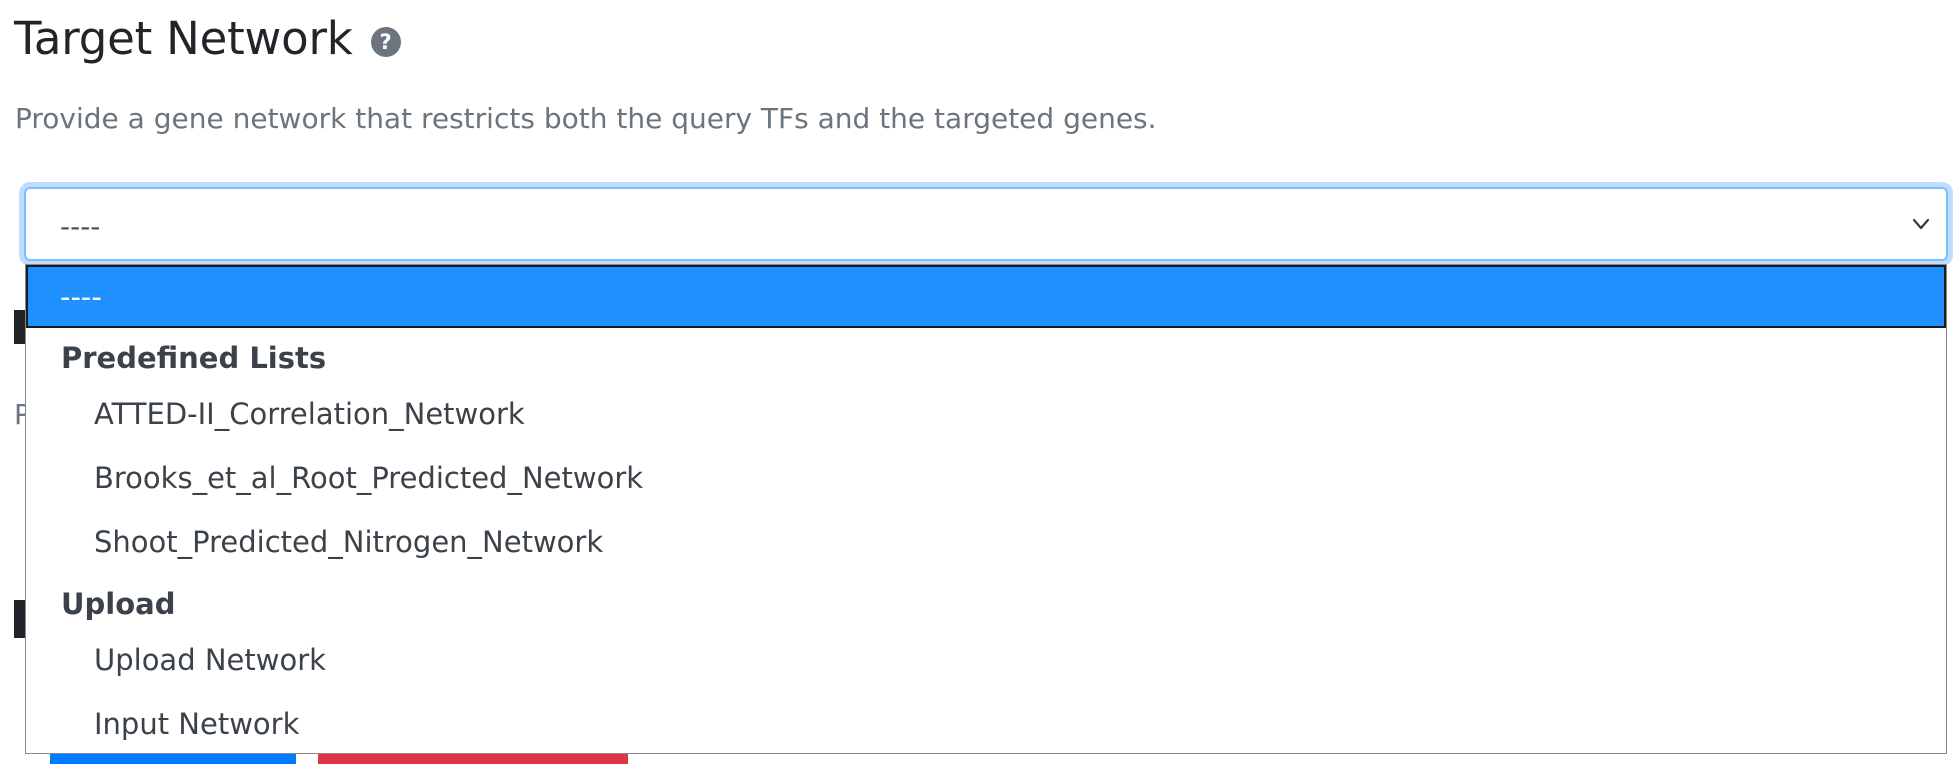 This screenshot has height=764, width=1960. Describe the element at coordinates (1921, 224) in the screenshot. I see `chevron-down-icon` at that location.